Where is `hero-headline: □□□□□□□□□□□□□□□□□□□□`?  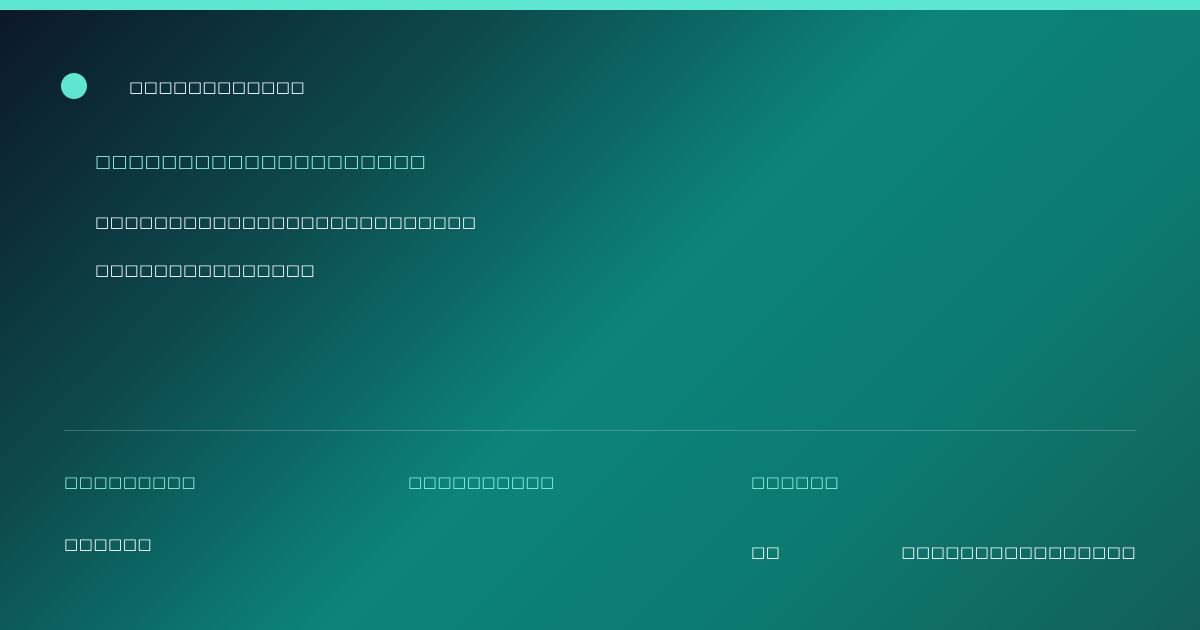
hero-headline: □□□□□□□□□□□□□□□□□□□□ is located at coordinates (261, 162).